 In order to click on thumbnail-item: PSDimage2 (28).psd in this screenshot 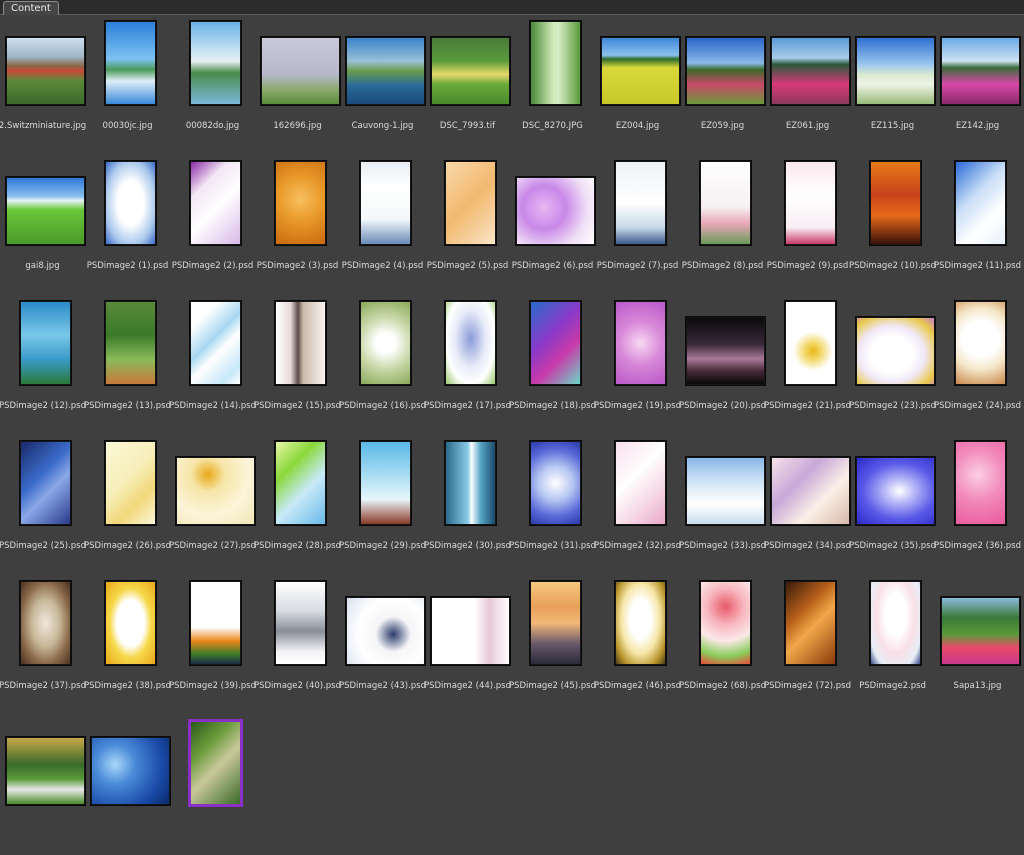, I will do `click(297, 505)`.